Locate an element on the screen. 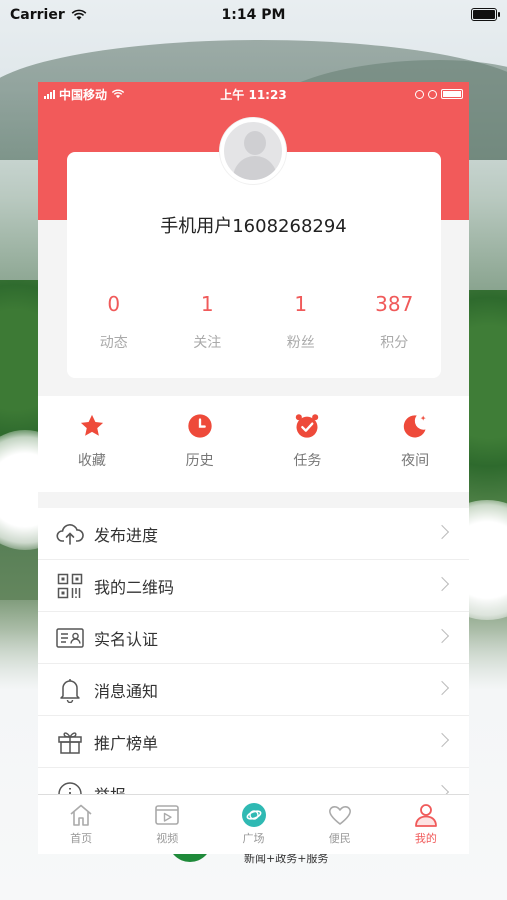  device-status-bar: Carrier 1:14 PM is located at coordinates (253, 15).